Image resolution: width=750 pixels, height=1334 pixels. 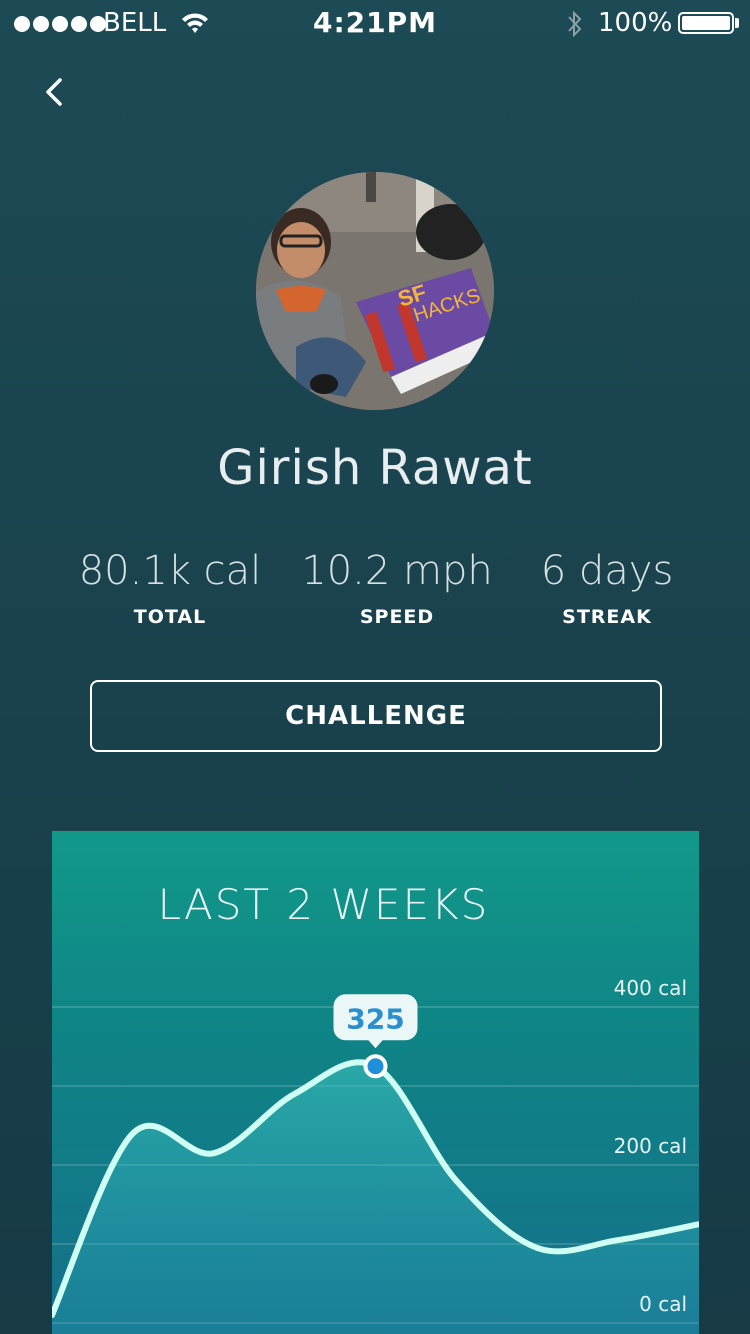 What do you see at coordinates (575, 24) in the screenshot?
I see `bluetooth-icon` at bounding box center [575, 24].